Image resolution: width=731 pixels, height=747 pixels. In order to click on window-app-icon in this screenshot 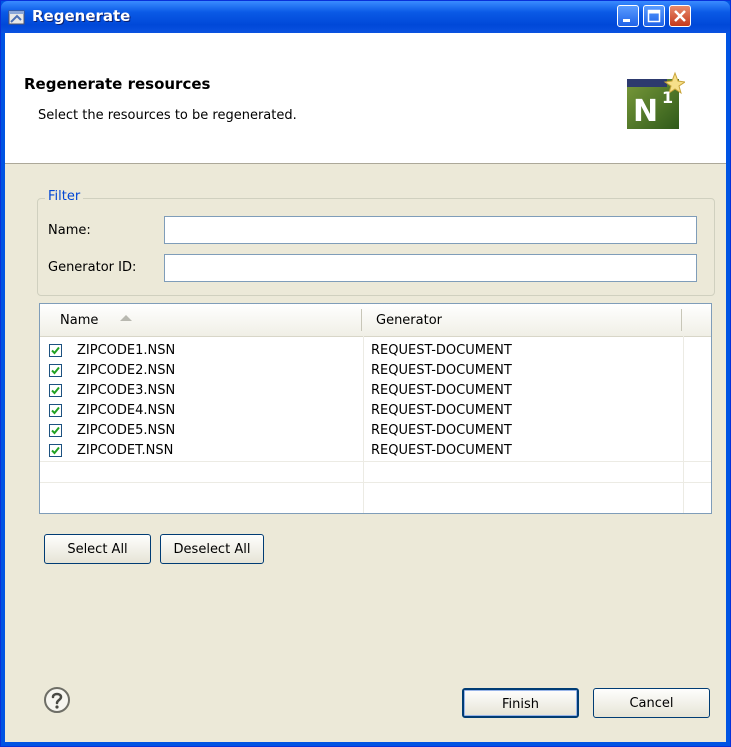, I will do `click(17, 17)`.